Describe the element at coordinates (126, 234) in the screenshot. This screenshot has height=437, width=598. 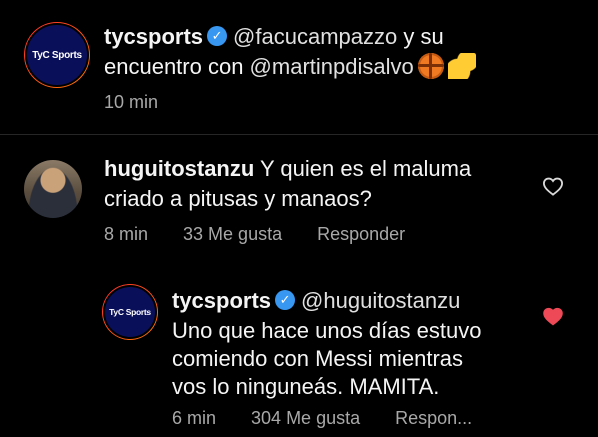
I see `comment-timestamp: 8 min` at that location.